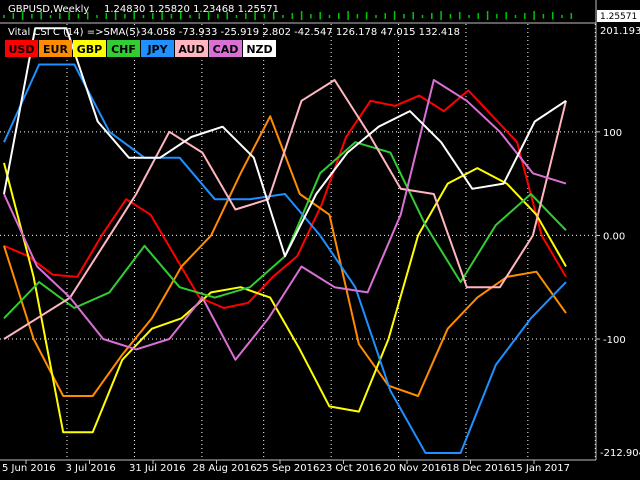 The height and width of the screenshot is (480, 640). I want to click on y-axis-ticks: 100 0.00 -100, so click(611, 237).